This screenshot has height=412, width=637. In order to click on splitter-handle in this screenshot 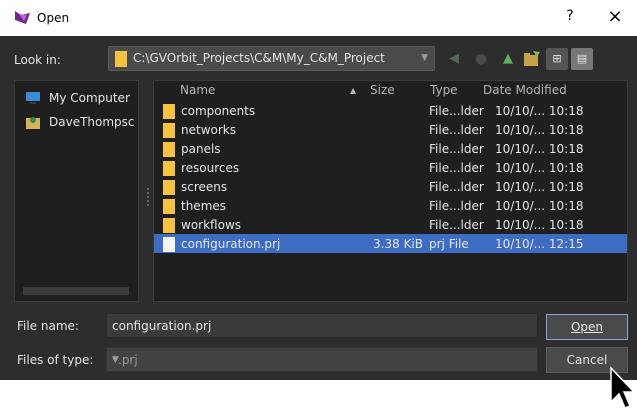, I will do `click(148, 197)`.